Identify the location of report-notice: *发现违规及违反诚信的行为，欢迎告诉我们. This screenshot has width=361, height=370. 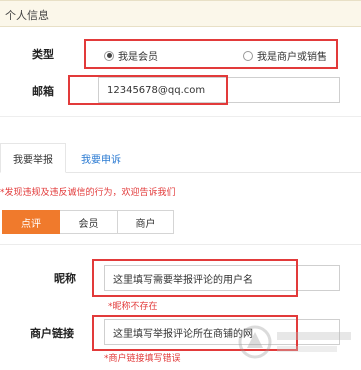
(88, 193).